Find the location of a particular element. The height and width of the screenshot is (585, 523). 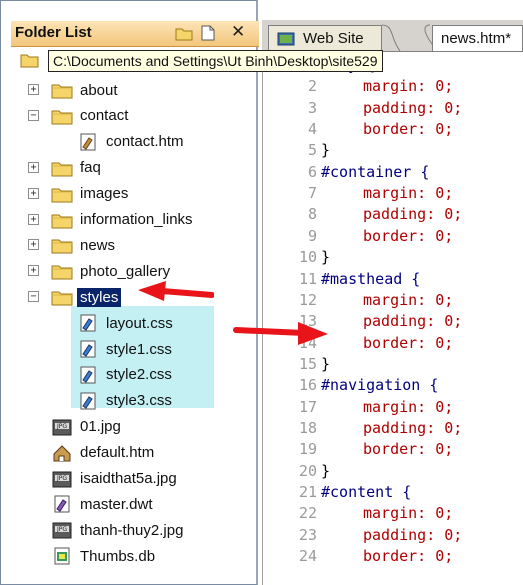

code-line: 4 border: 0; is located at coordinates (393, 129).